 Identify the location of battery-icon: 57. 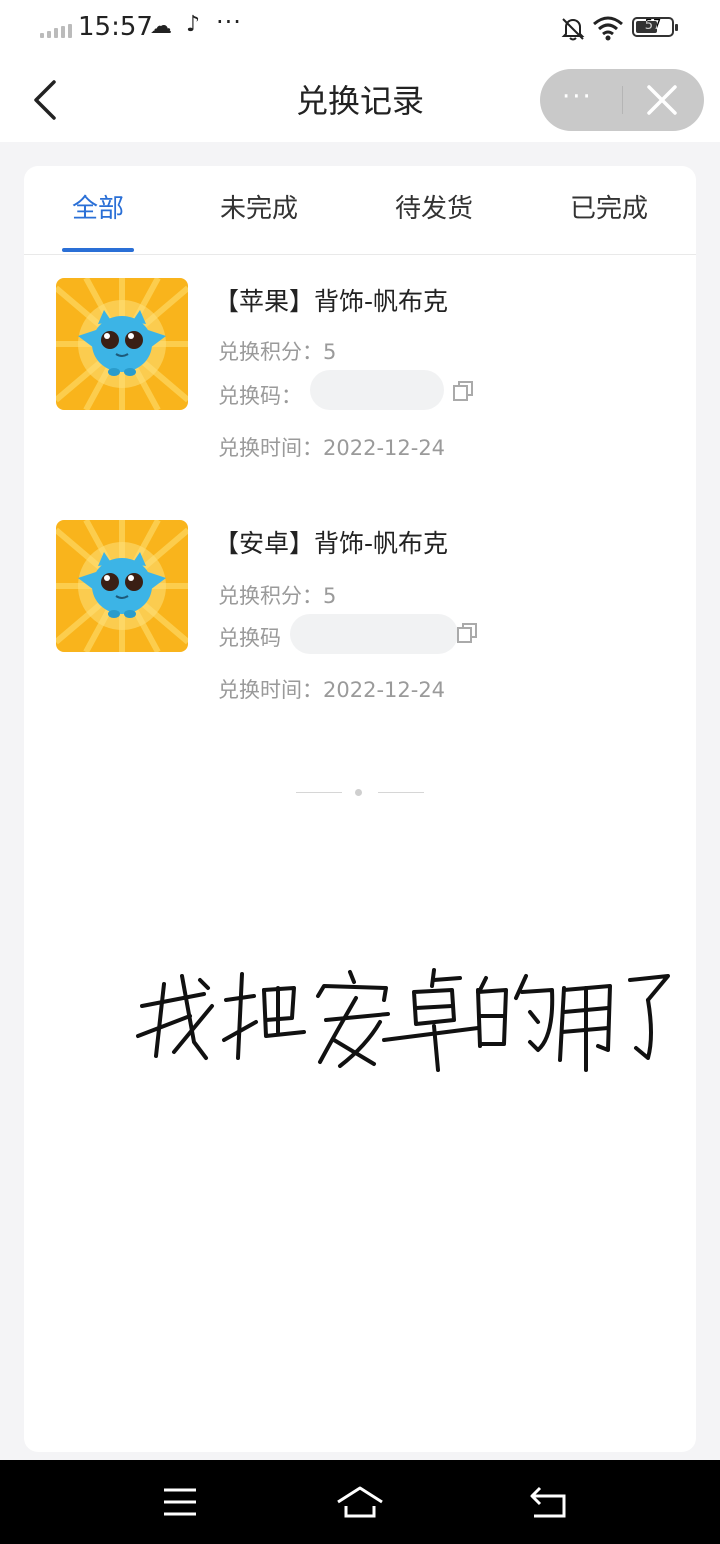
(655, 27).